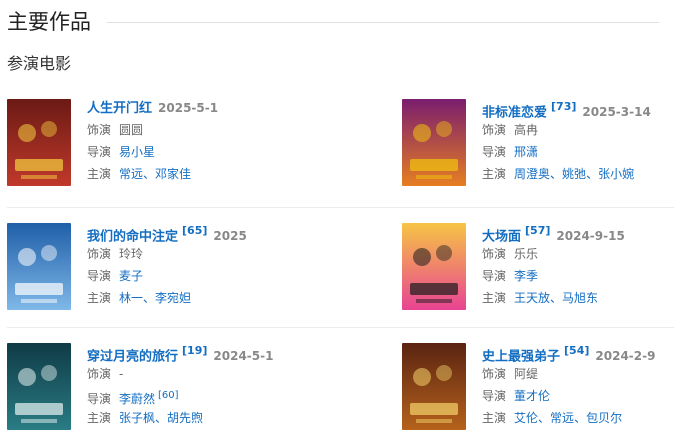 The image size is (677, 442). What do you see at coordinates (49, 22) in the screenshot?
I see `section-title: 主要作品` at bounding box center [49, 22].